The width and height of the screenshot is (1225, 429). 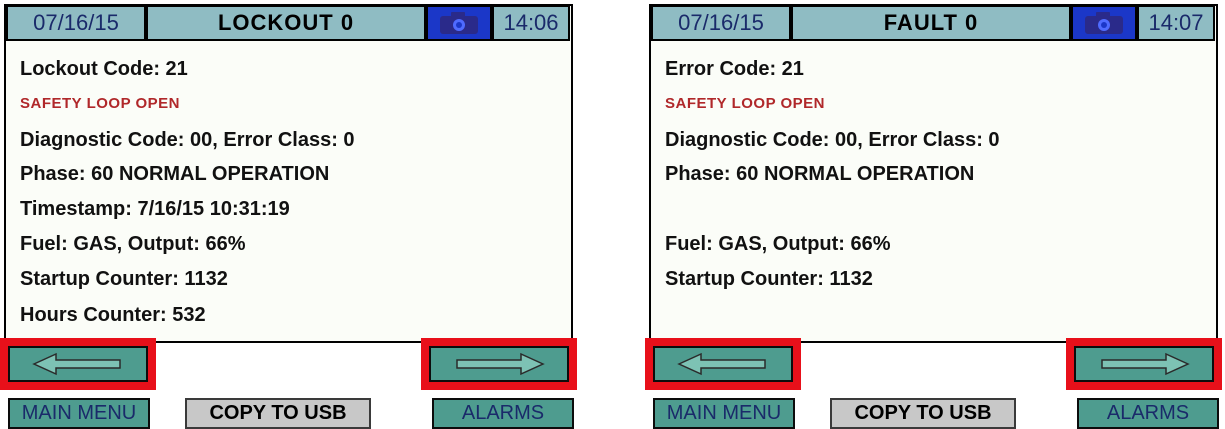 I want to click on time-display: 14:07, so click(x=1176, y=23).